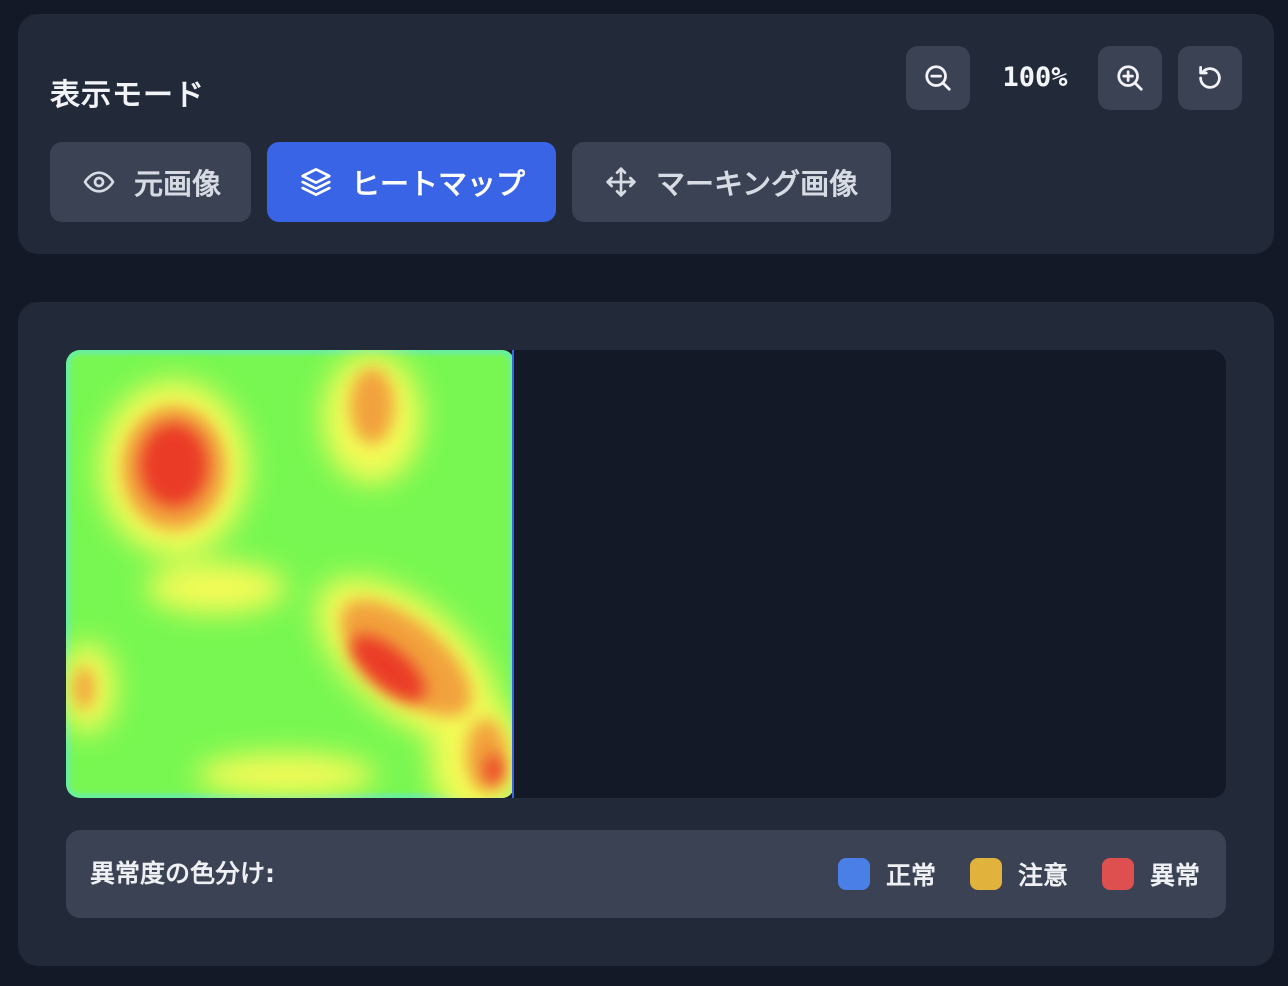 The width and height of the screenshot is (1288, 986). I want to click on mode-marking-image-button: マーキング画像, so click(731, 182).